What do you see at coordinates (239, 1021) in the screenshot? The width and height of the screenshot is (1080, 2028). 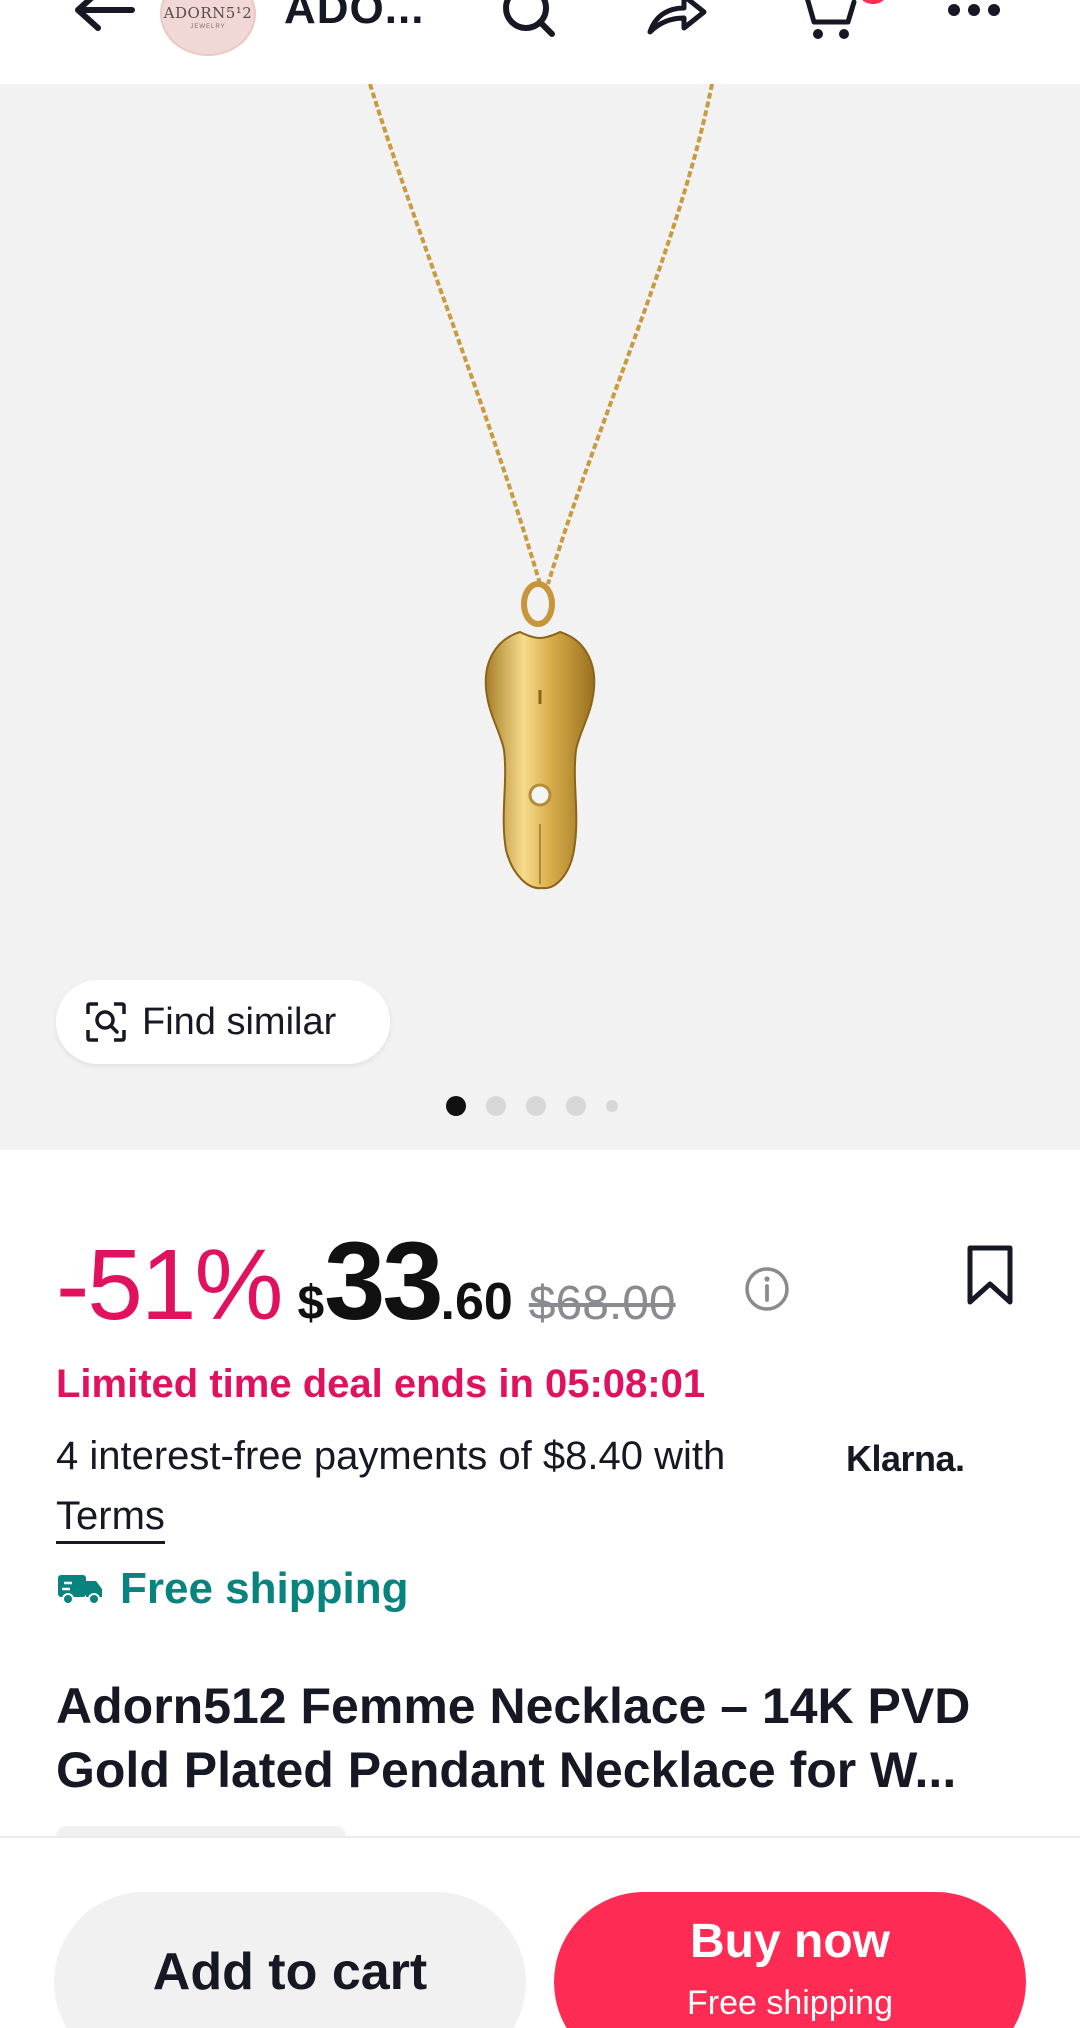 I see `find-similar-label: Find similar` at bounding box center [239, 1021].